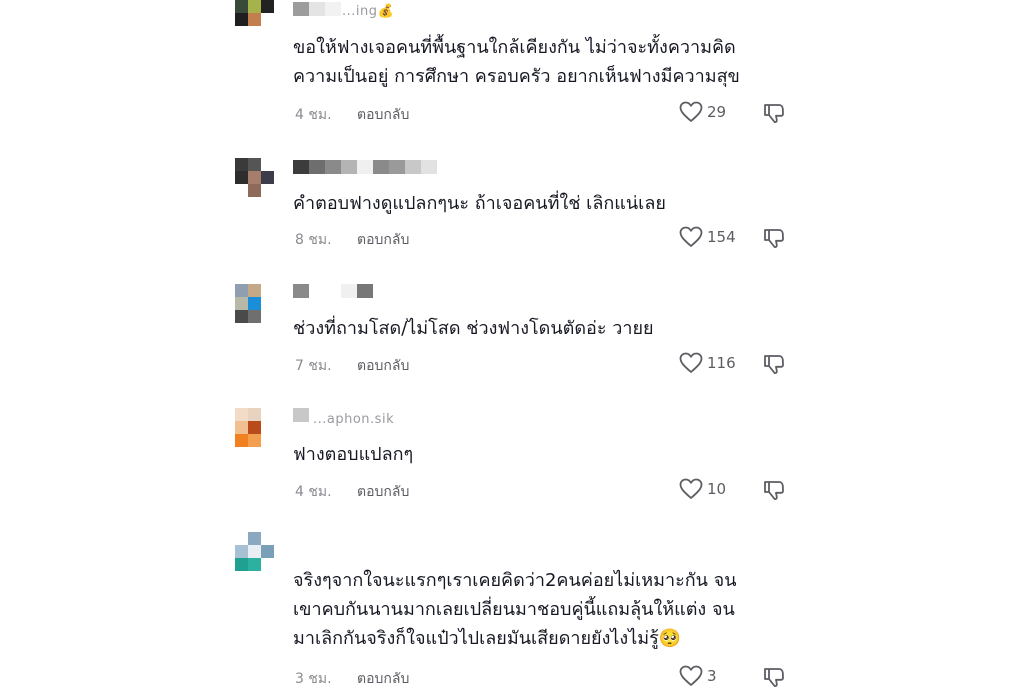  What do you see at coordinates (313, 679) in the screenshot?
I see `comment-time: 3 ชม.` at bounding box center [313, 679].